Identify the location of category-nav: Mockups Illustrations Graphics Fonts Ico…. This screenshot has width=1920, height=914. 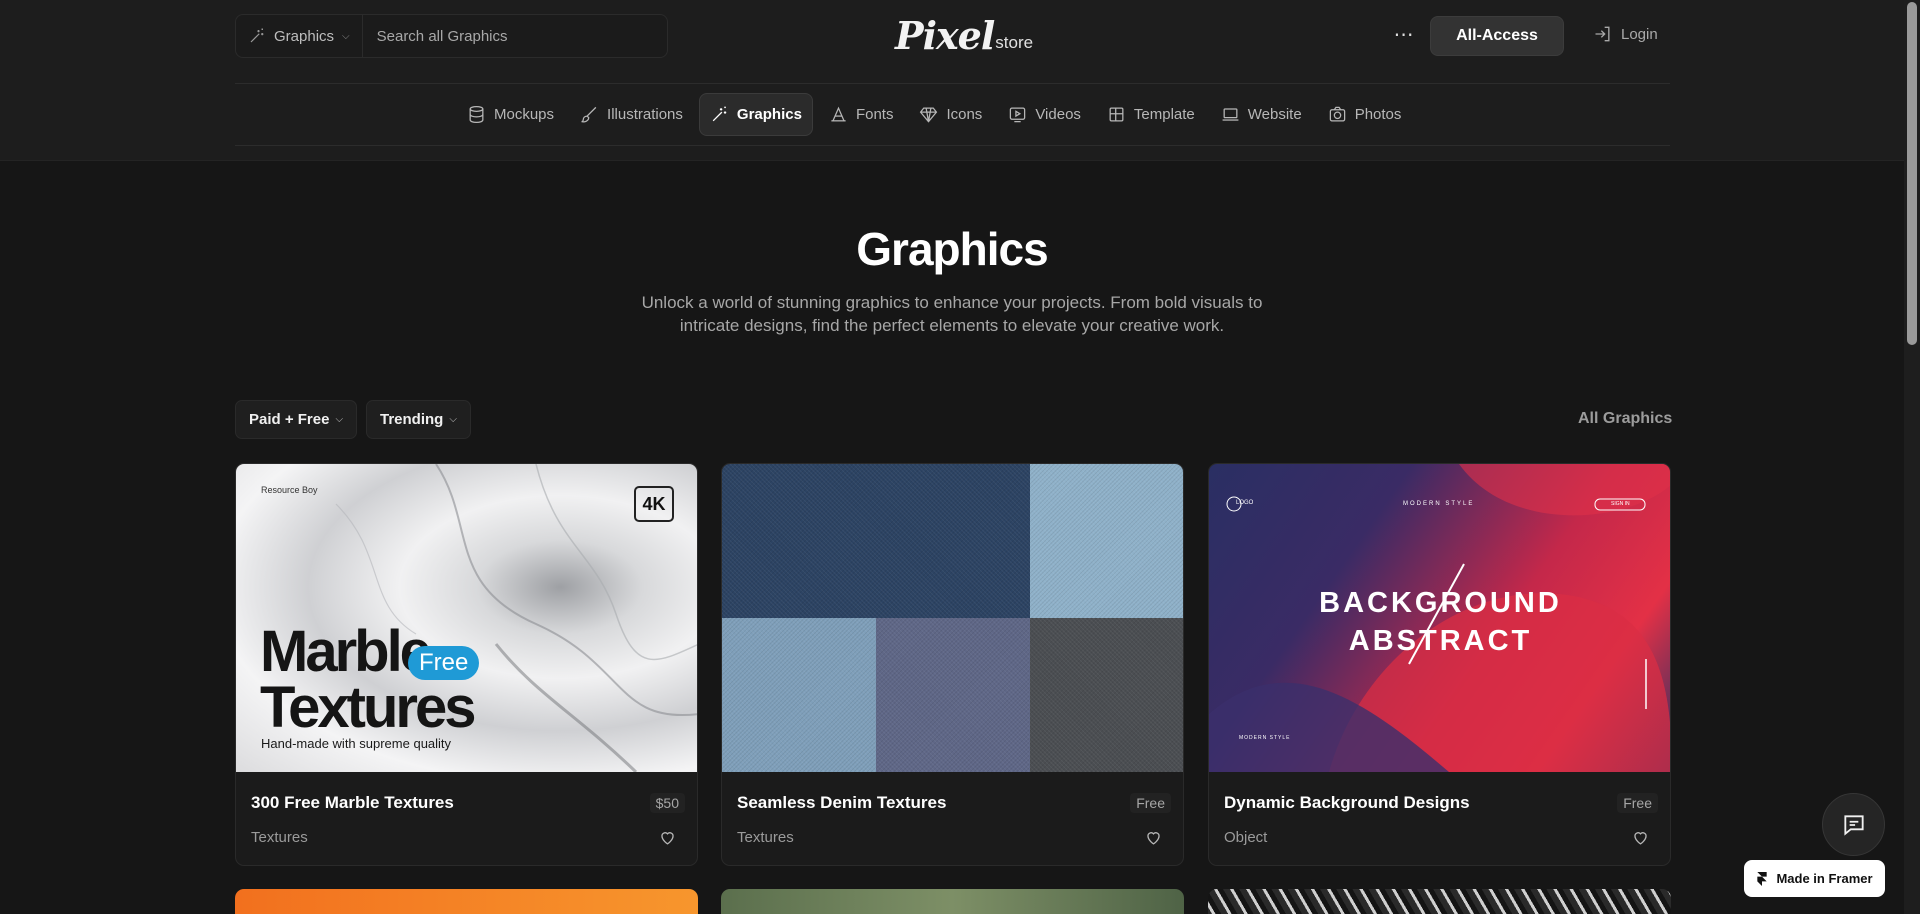
(934, 114).